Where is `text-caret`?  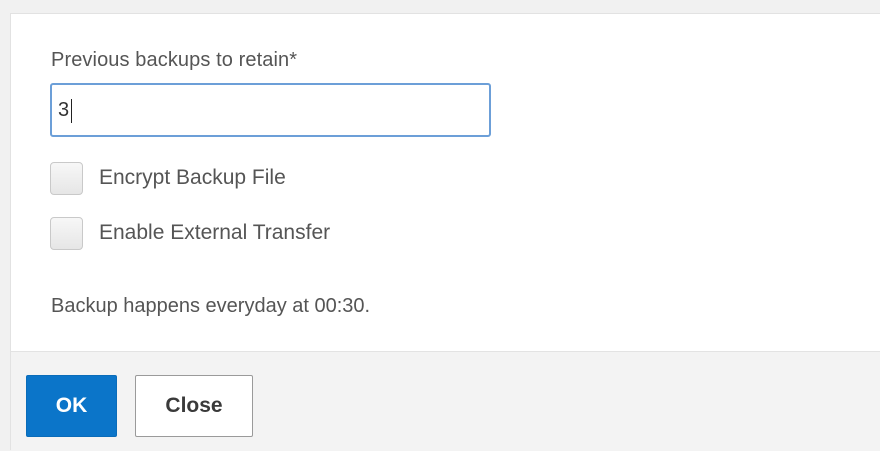
text-caret is located at coordinates (71, 111).